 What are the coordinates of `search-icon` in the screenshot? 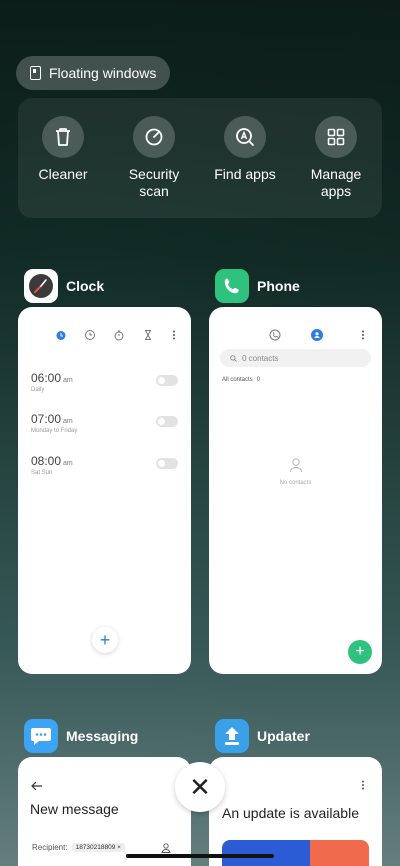 It's located at (233, 358).